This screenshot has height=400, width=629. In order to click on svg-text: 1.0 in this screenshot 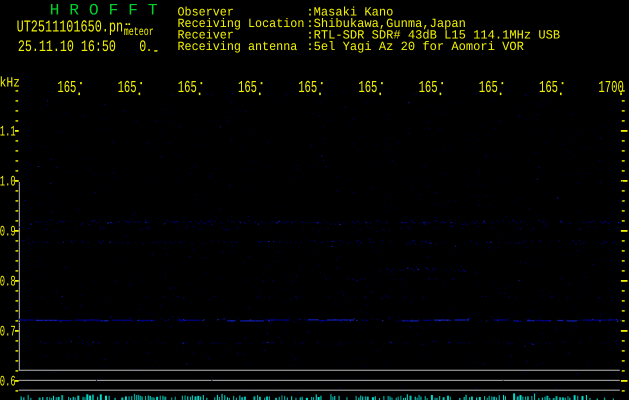, I will do `click(8, 182)`.